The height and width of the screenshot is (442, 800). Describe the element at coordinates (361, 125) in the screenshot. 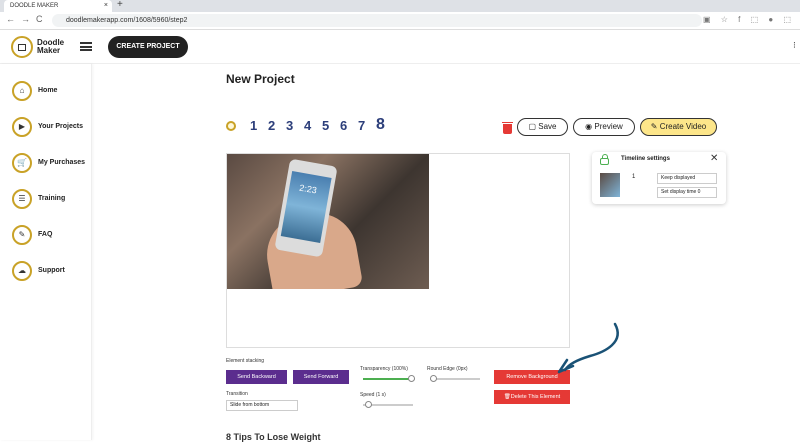

I see `step-7: 7` at that location.